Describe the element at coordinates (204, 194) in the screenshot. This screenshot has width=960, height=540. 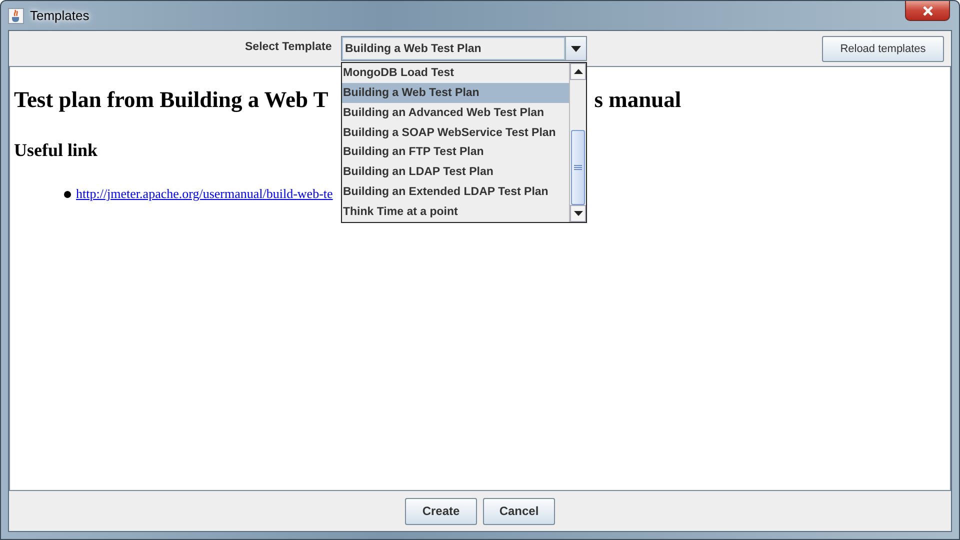
I see `link: http://jmeter.apache.org/usermanual/build-web-te` at that location.